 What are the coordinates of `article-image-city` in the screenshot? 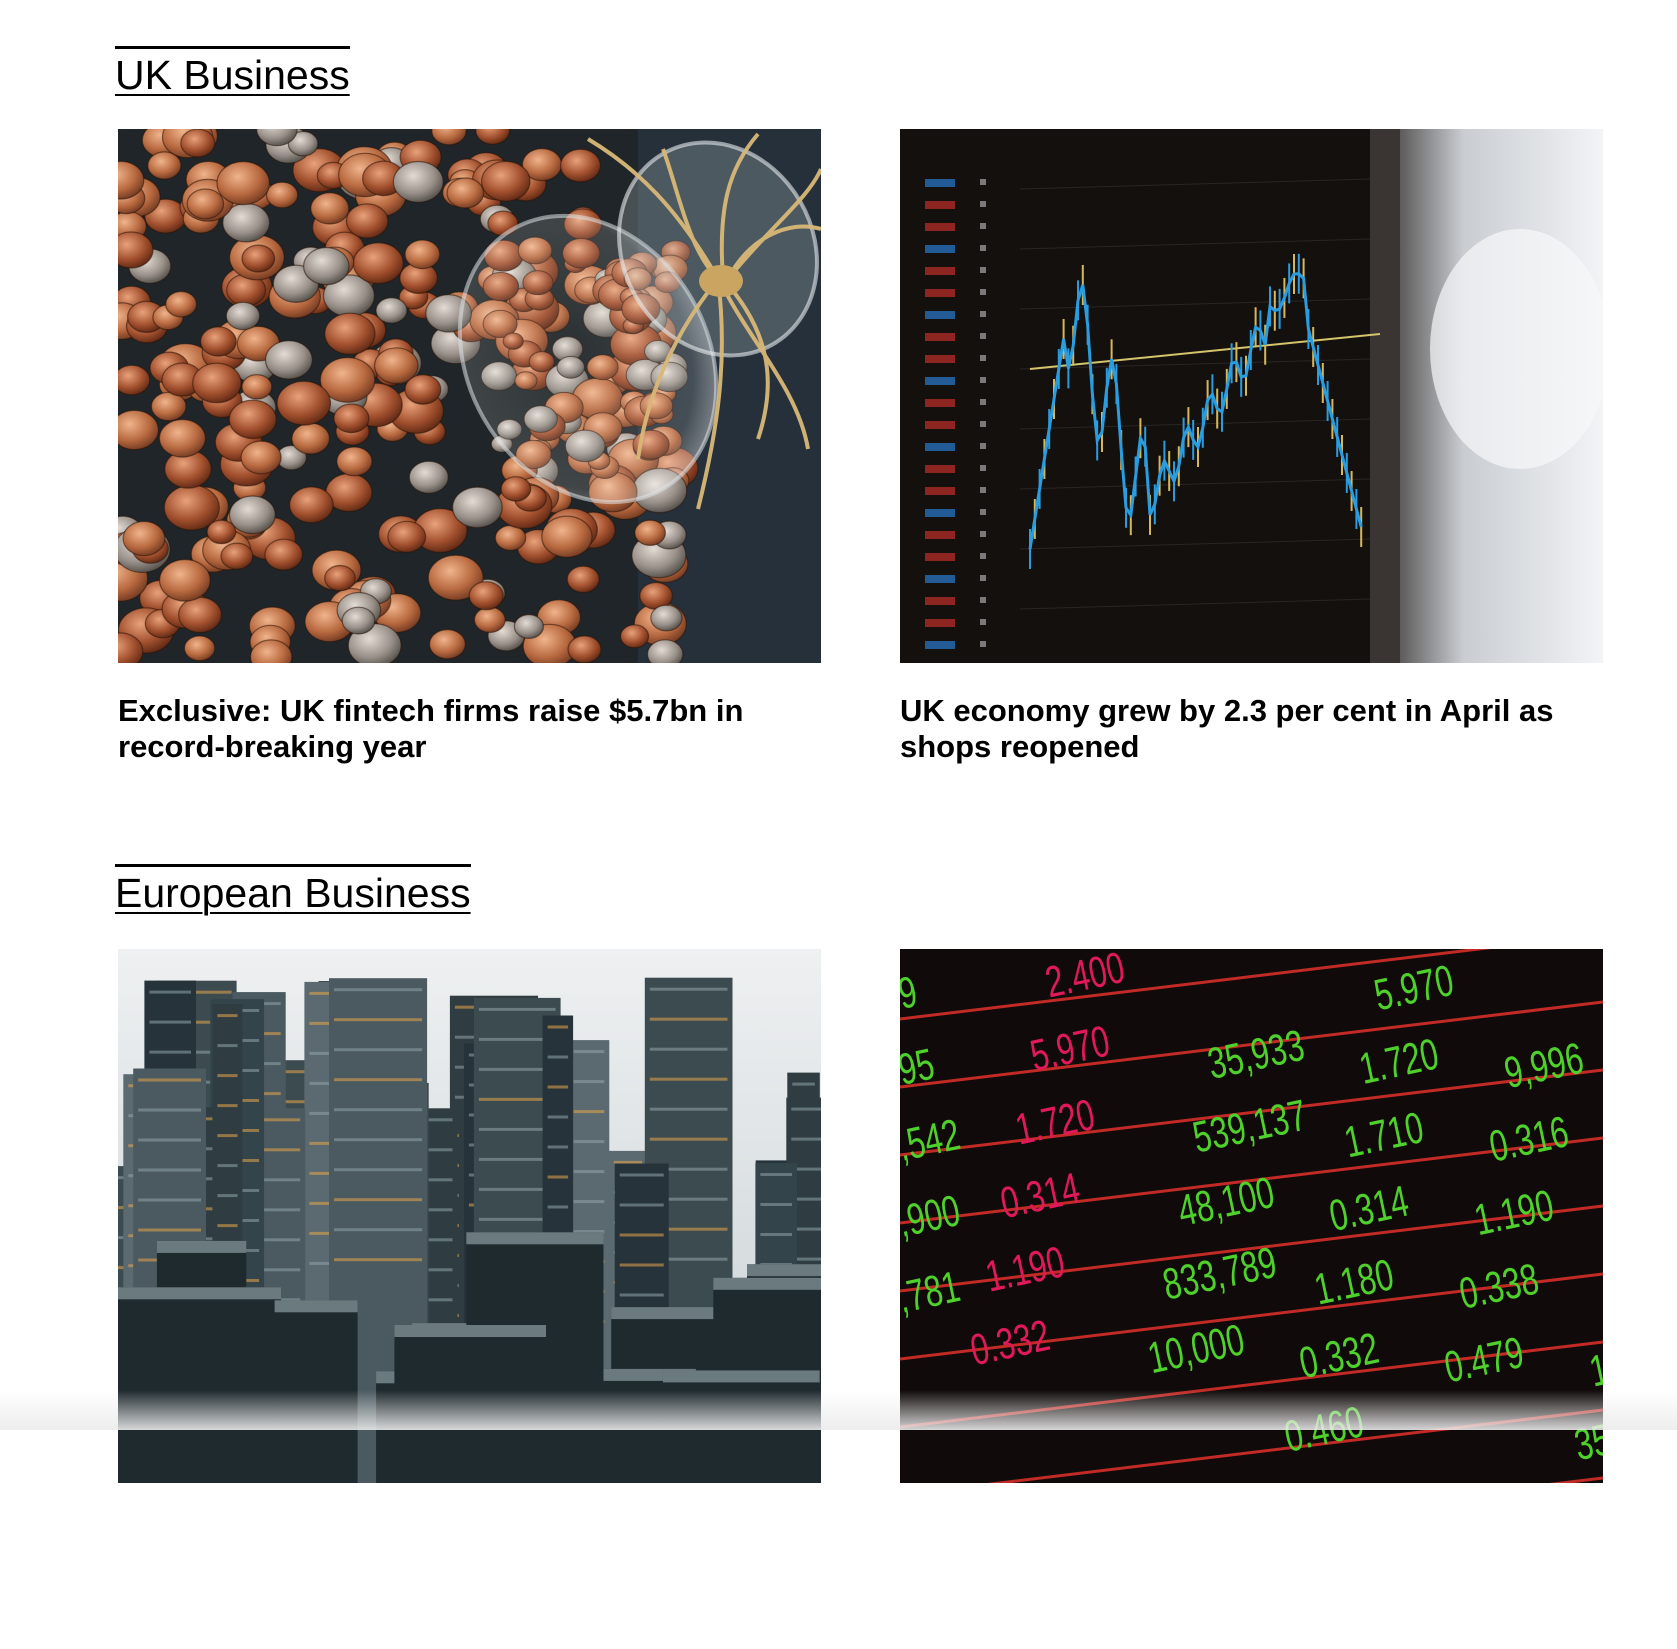 It's located at (469, 1216).